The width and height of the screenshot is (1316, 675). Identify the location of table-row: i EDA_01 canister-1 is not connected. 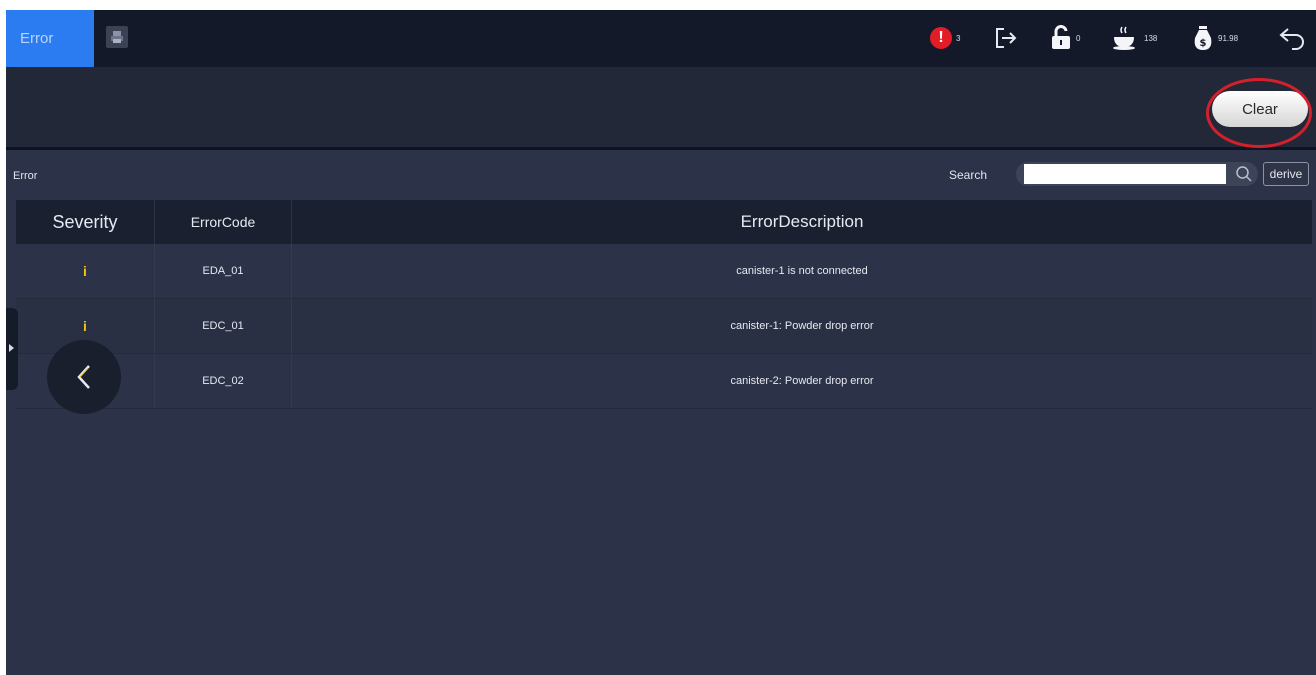
(664, 271).